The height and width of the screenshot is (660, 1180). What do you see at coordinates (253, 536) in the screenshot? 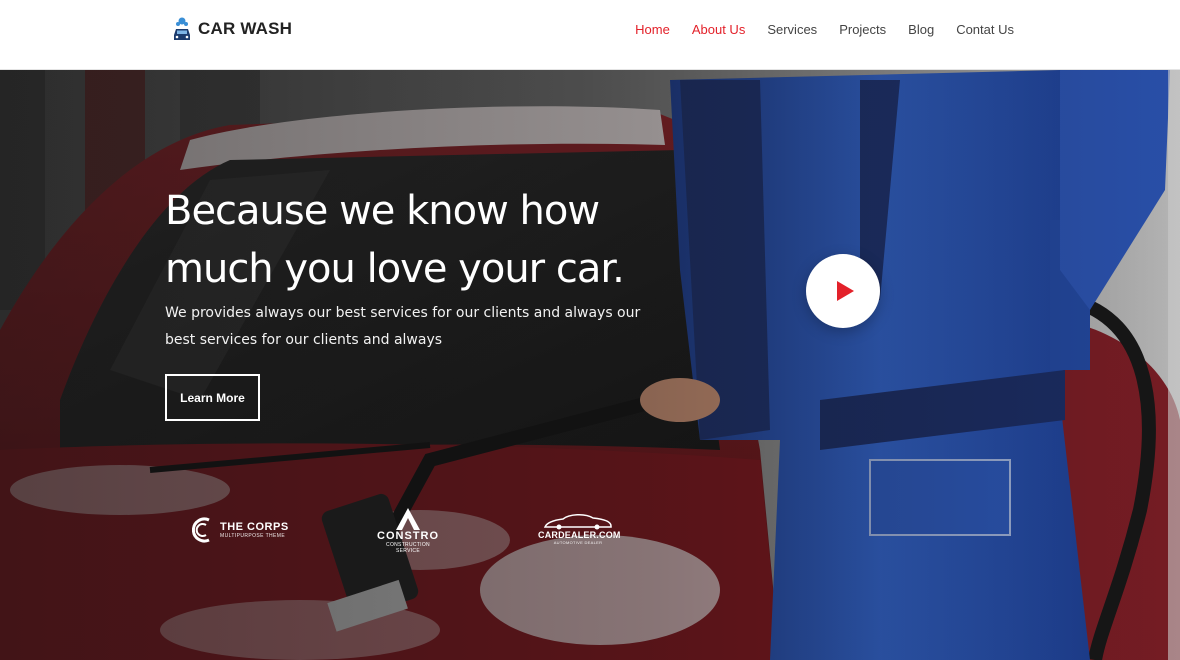
I see `partner-tagline: MULTIPURPOSE THEME` at bounding box center [253, 536].